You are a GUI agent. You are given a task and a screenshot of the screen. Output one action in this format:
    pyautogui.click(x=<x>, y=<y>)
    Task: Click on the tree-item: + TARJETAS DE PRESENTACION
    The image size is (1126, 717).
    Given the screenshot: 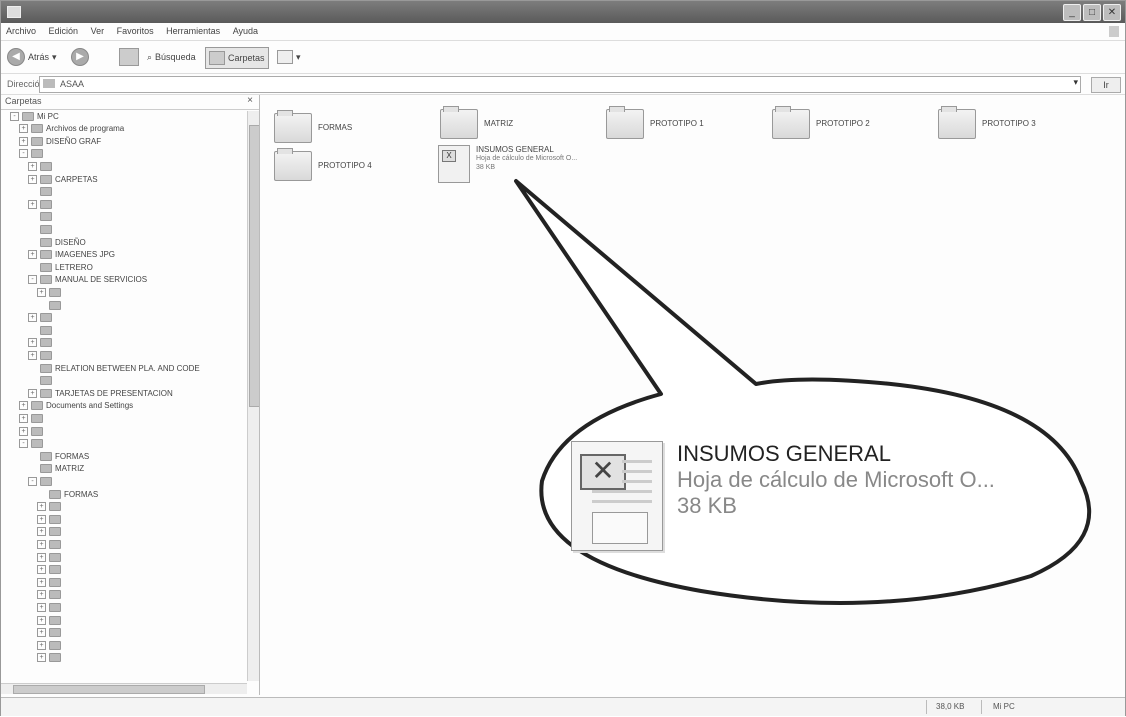 What is the action you would take?
    pyautogui.click(x=100, y=393)
    